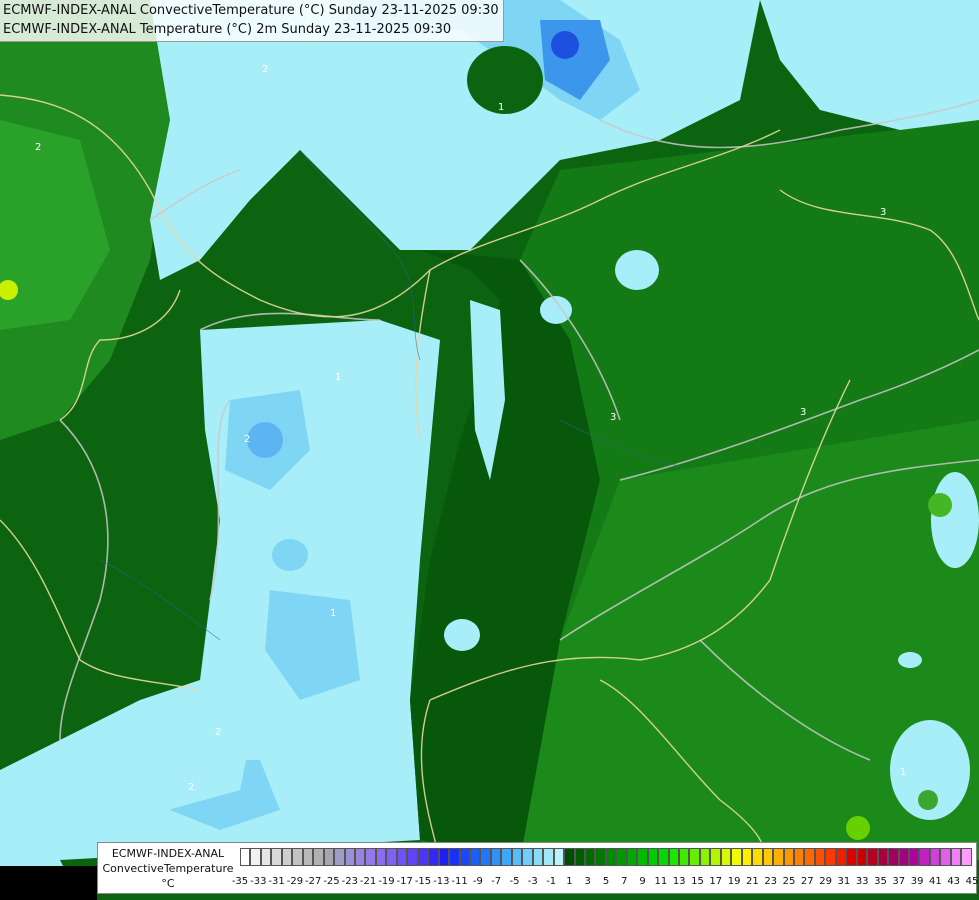 The image size is (979, 900). I want to click on legend-tick-label: -7, so click(496, 881).